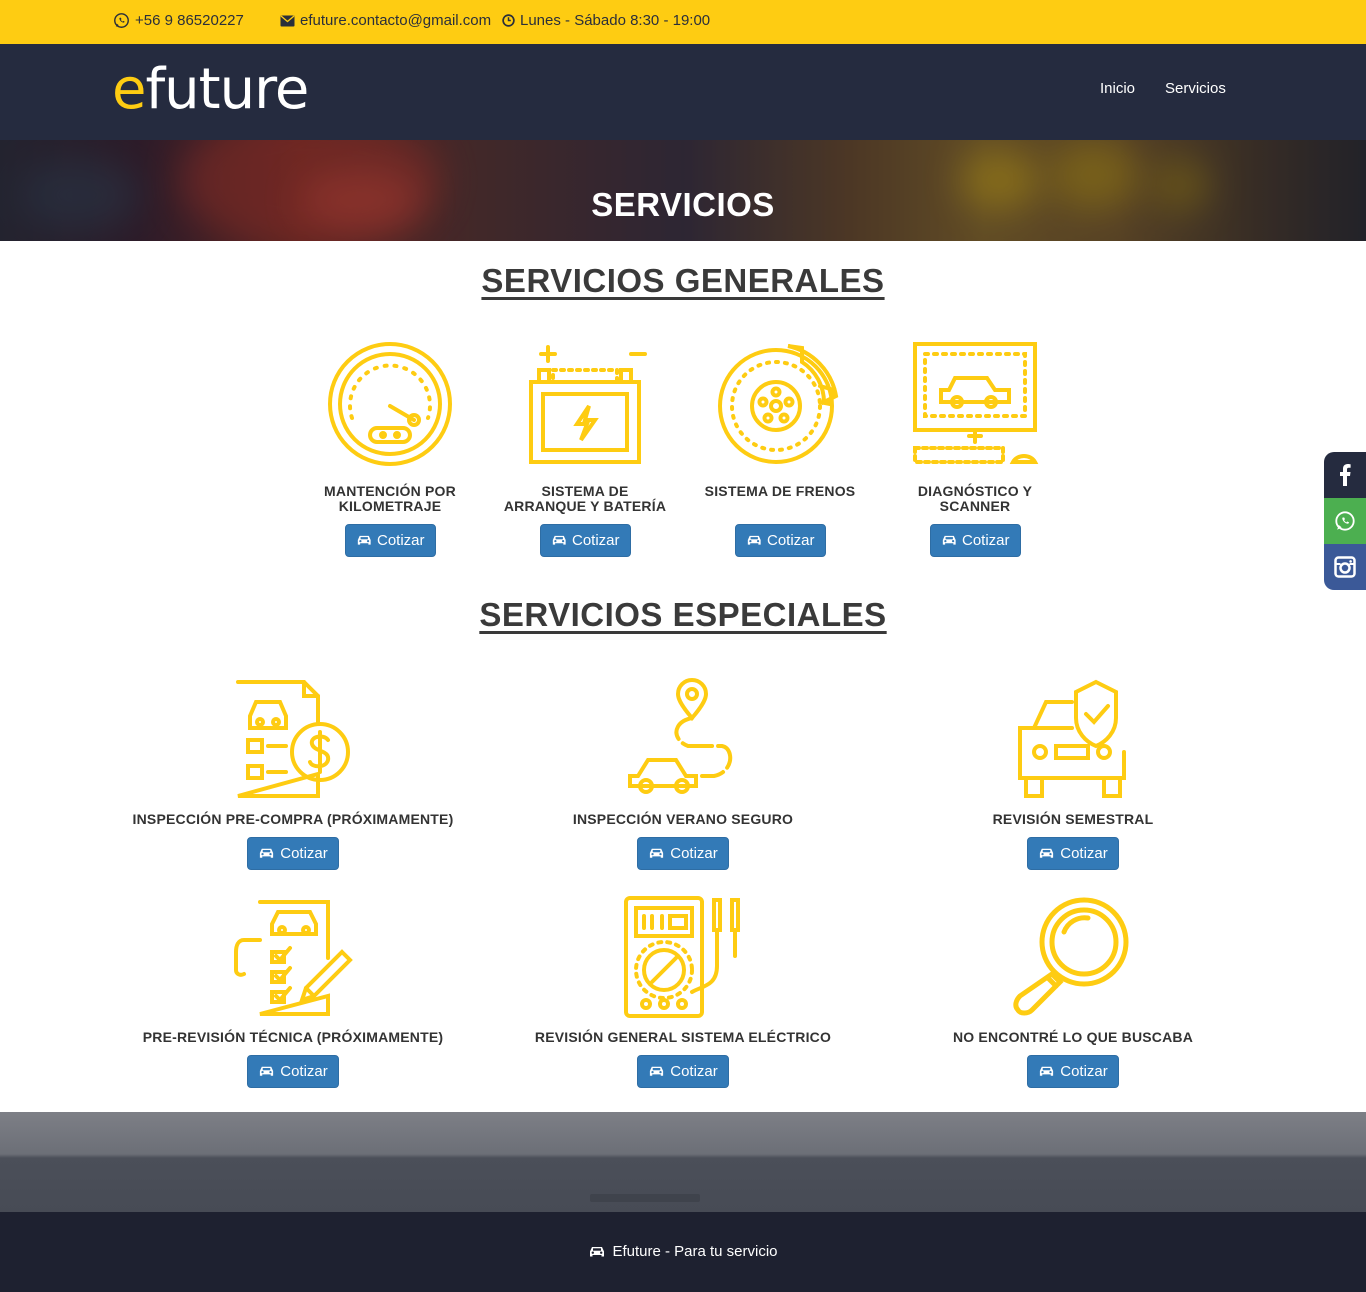 Image resolution: width=1366 pixels, height=1292 pixels. I want to click on phone-contact: +56 9 86520227, so click(178, 20).